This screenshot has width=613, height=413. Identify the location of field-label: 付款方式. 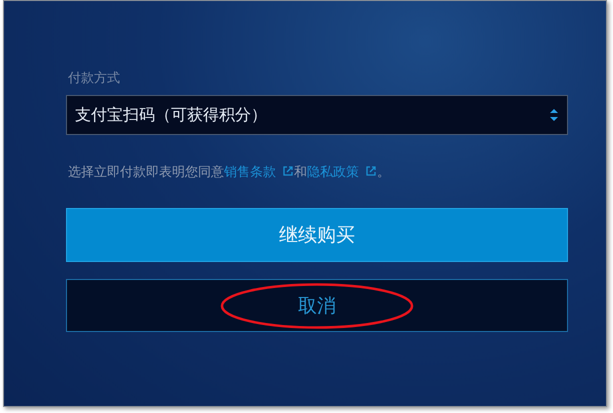
(94, 78).